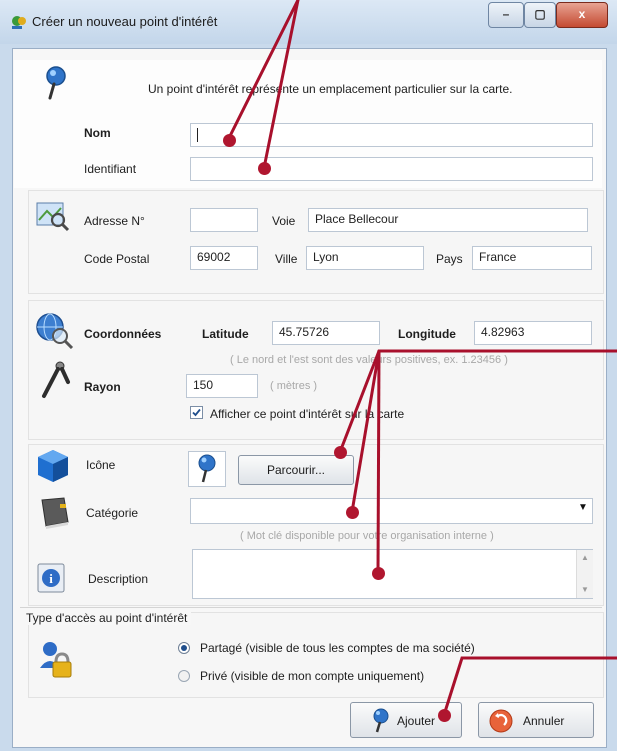 This screenshot has height=751, width=617. Describe the element at coordinates (19, 22) in the screenshot. I see `app-pin-icon` at that location.